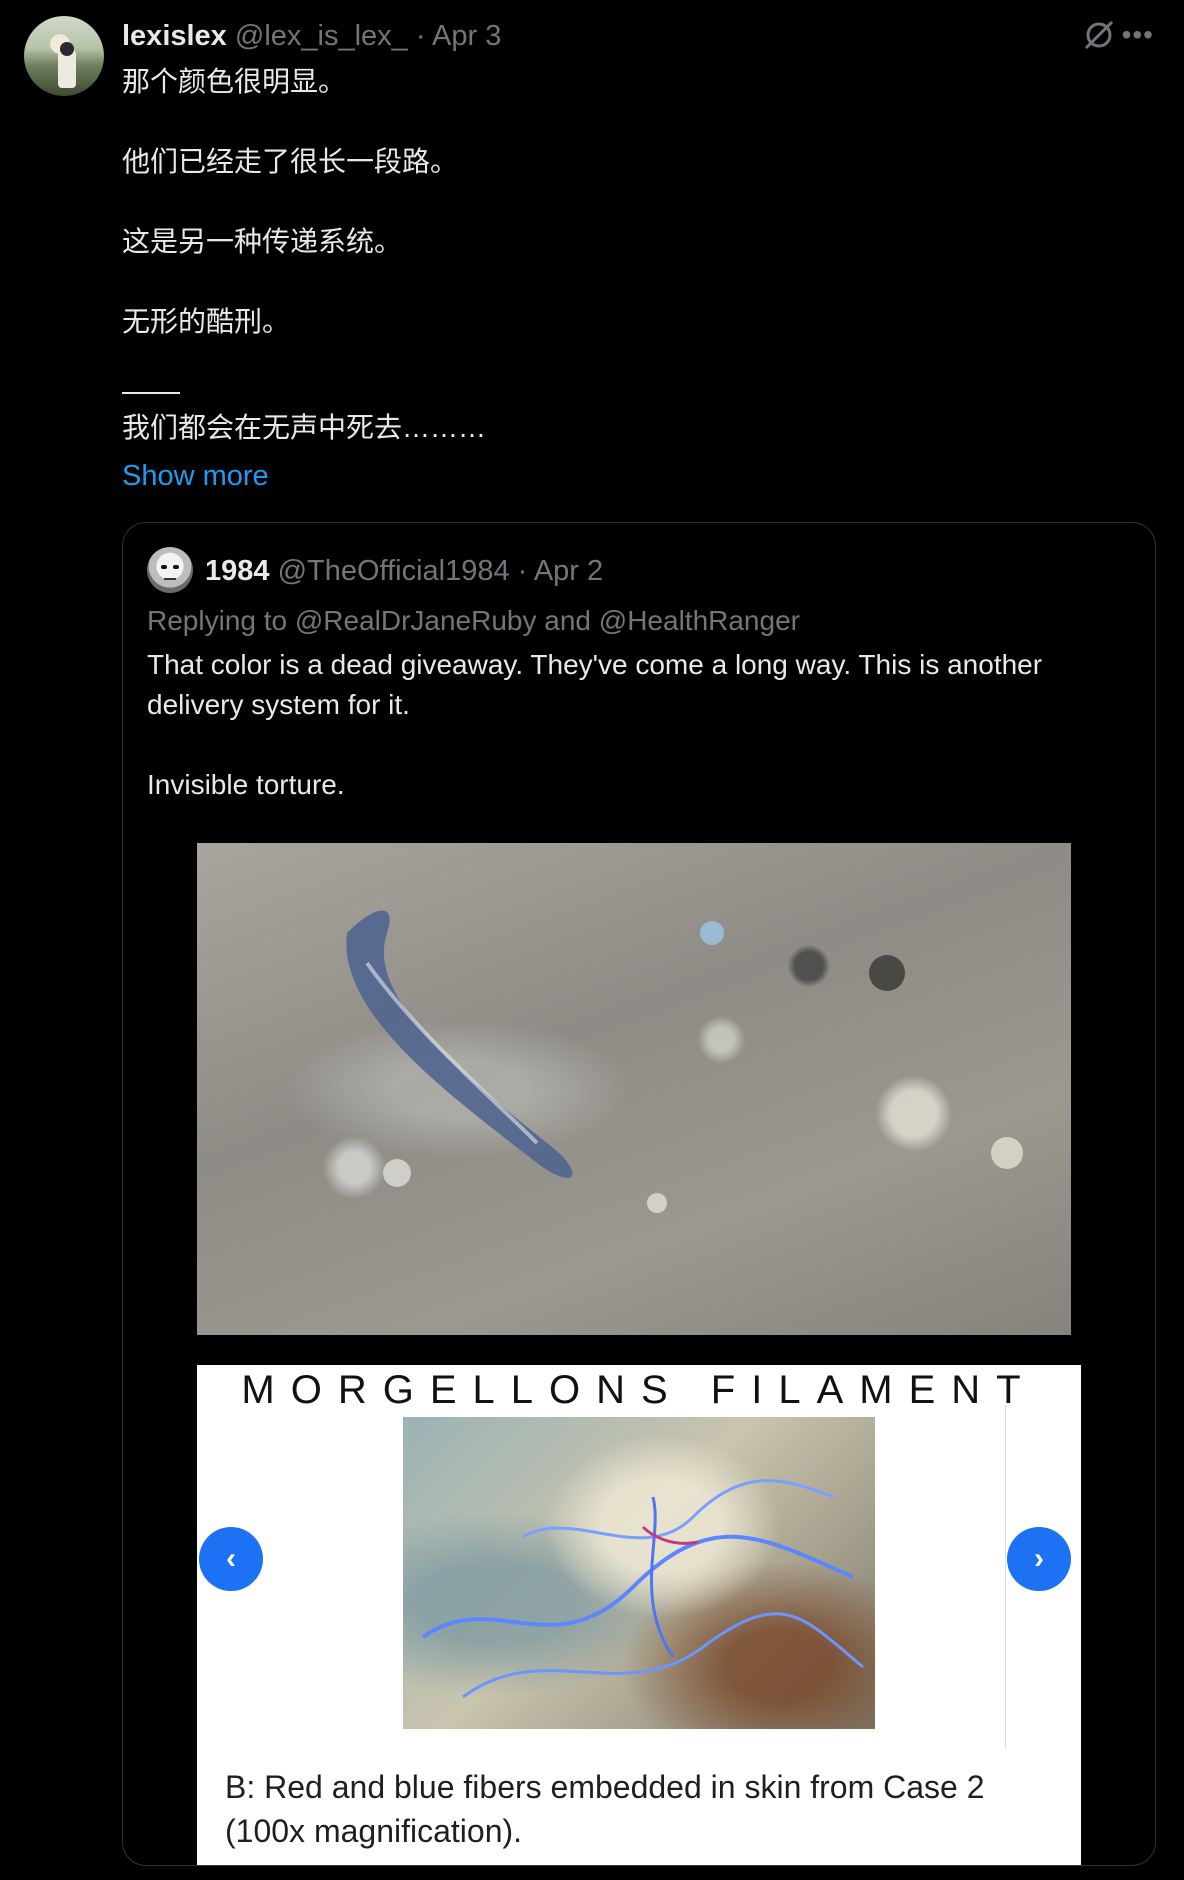 This screenshot has height=1880, width=1184. I want to click on author-name: lexislex, so click(174, 36).